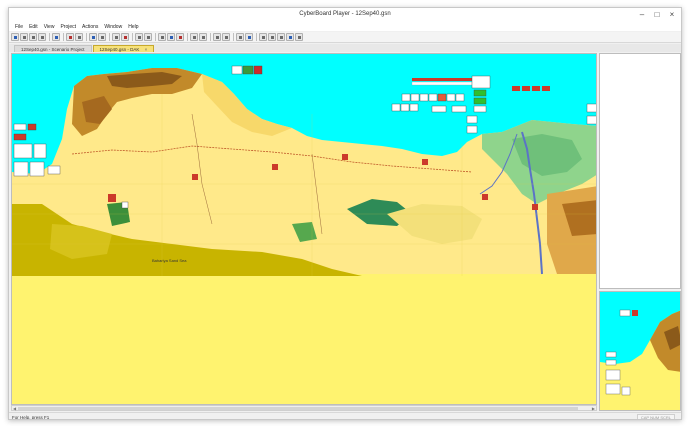 The width and height of the screenshot is (690, 426). What do you see at coordinates (42, 37) in the screenshot?
I see `print-icon` at bounding box center [42, 37].